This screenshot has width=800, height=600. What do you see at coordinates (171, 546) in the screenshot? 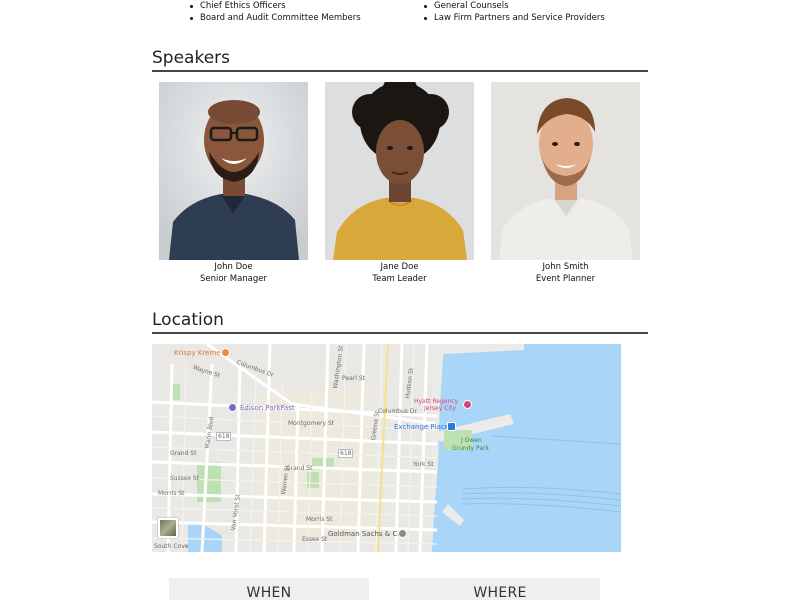
I see `map-label-south-cove: South Cove` at bounding box center [171, 546].